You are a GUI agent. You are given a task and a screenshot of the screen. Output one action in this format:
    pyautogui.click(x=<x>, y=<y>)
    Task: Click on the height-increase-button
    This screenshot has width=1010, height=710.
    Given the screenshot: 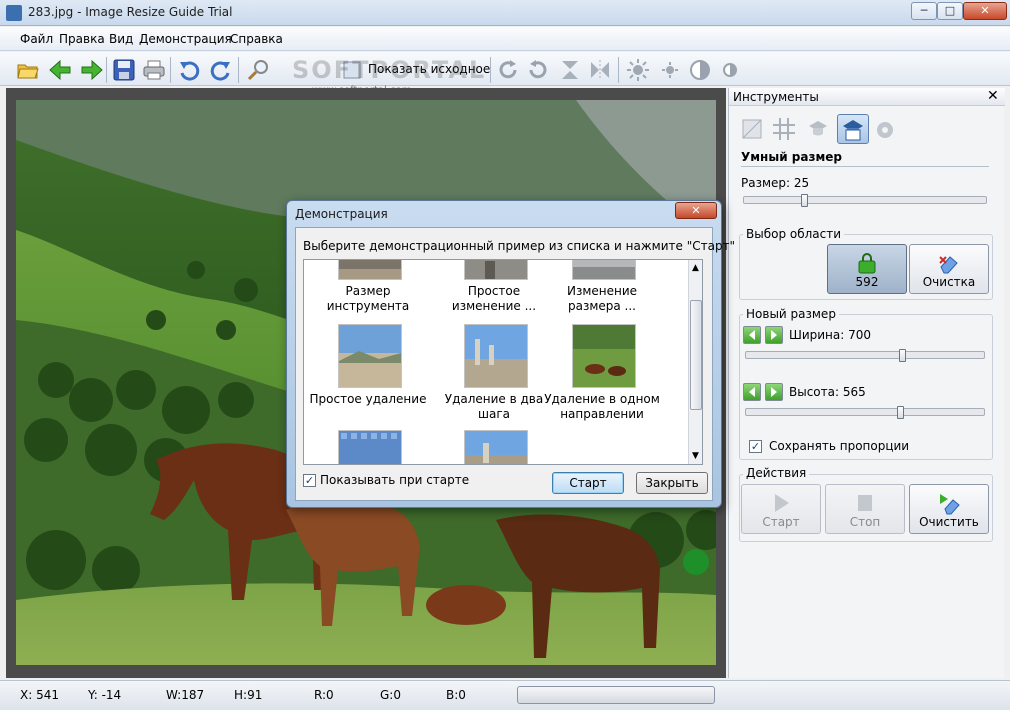 What is the action you would take?
    pyautogui.click(x=774, y=392)
    